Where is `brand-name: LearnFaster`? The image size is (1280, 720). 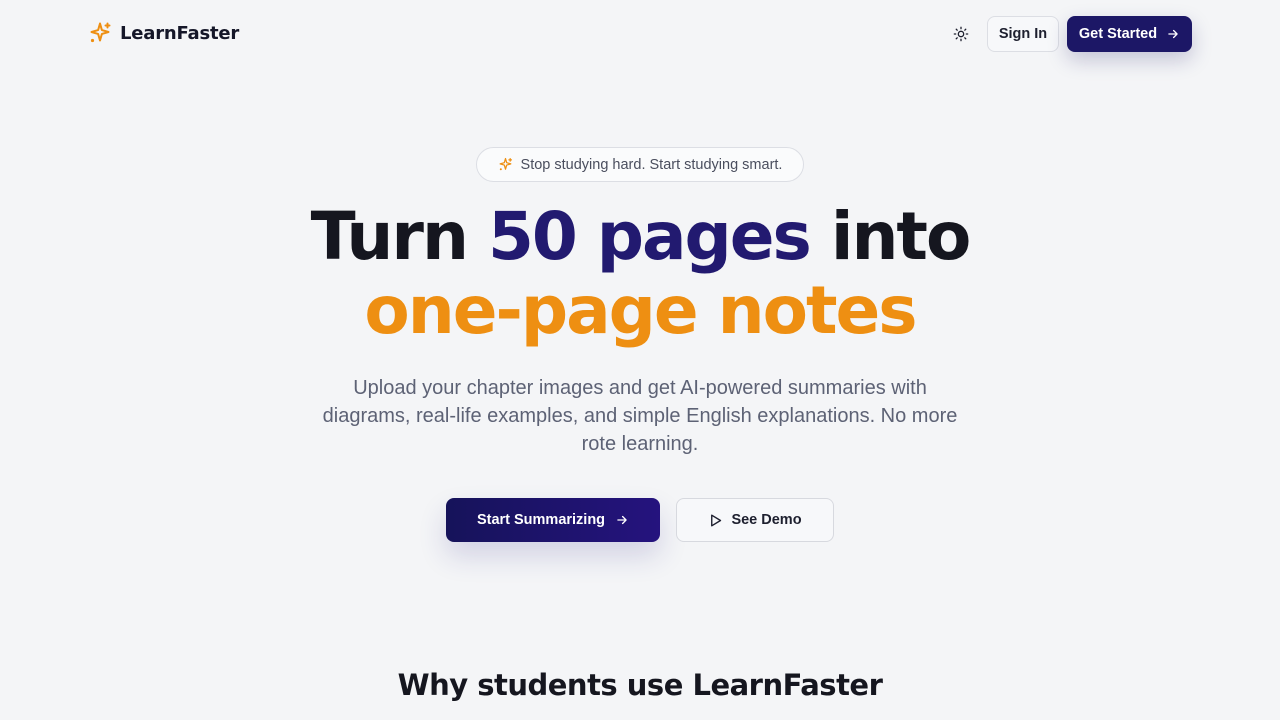 brand-name: LearnFaster is located at coordinates (180, 33).